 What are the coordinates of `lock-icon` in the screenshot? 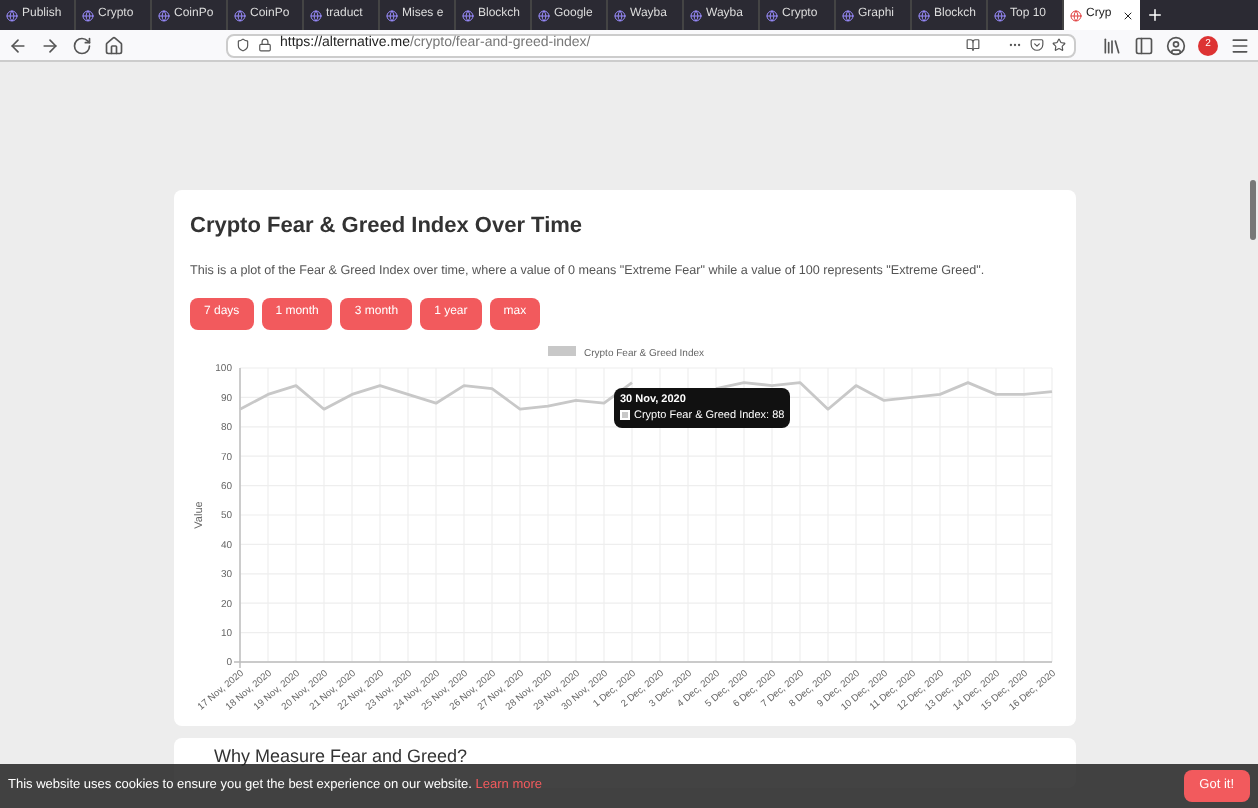 It's located at (265, 45).